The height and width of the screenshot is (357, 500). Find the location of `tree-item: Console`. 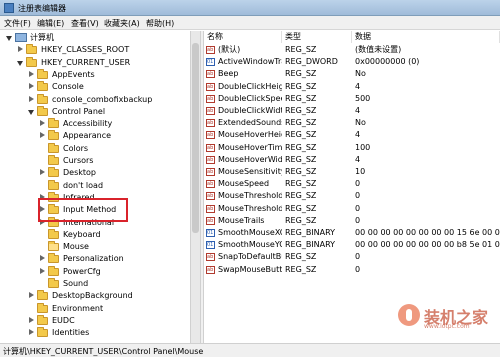

tree-item: Console is located at coordinates (95, 87).